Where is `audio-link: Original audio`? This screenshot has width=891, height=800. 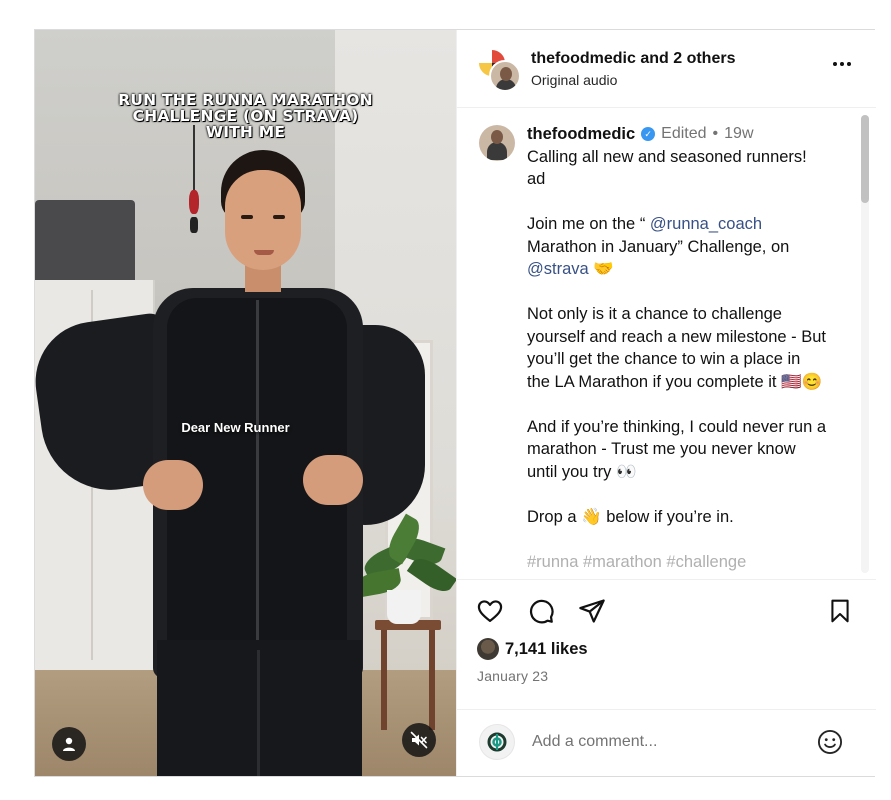
audio-link: Original audio is located at coordinates (574, 80).